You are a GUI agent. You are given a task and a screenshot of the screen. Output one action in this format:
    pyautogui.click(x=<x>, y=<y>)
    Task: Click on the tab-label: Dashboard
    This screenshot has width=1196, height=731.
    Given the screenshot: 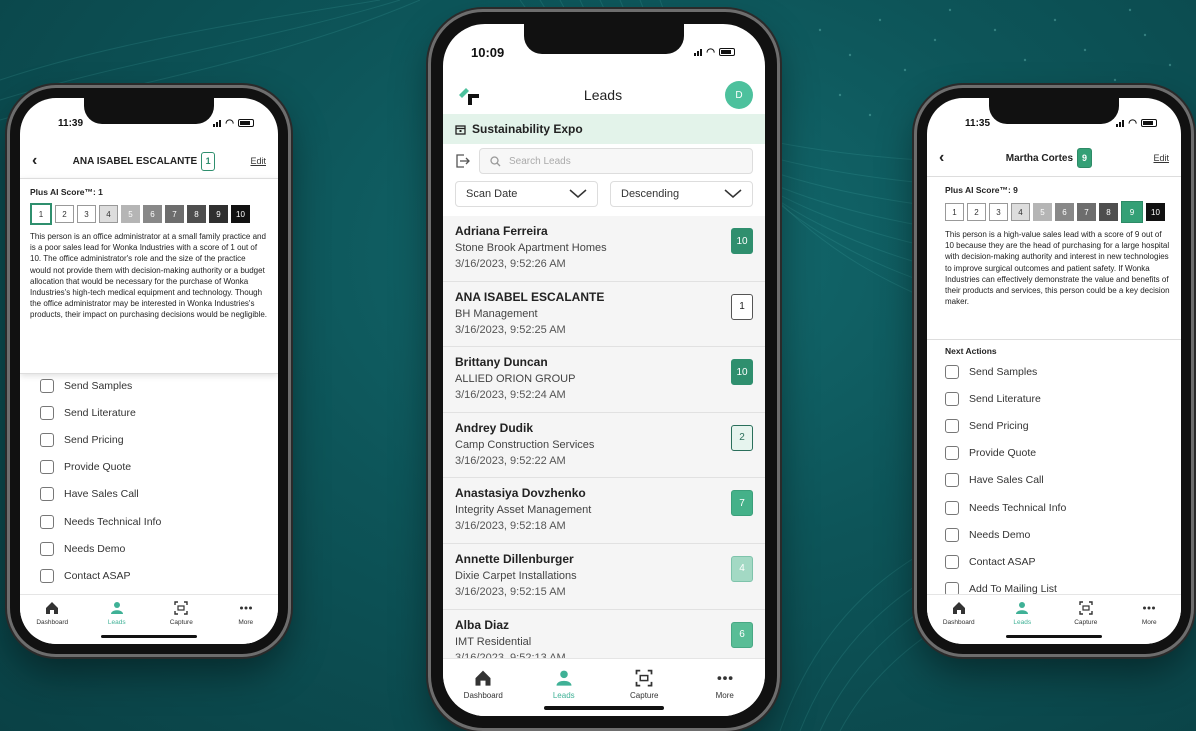 What is the action you would take?
    pyautogui.click(x=52, y=622)
    